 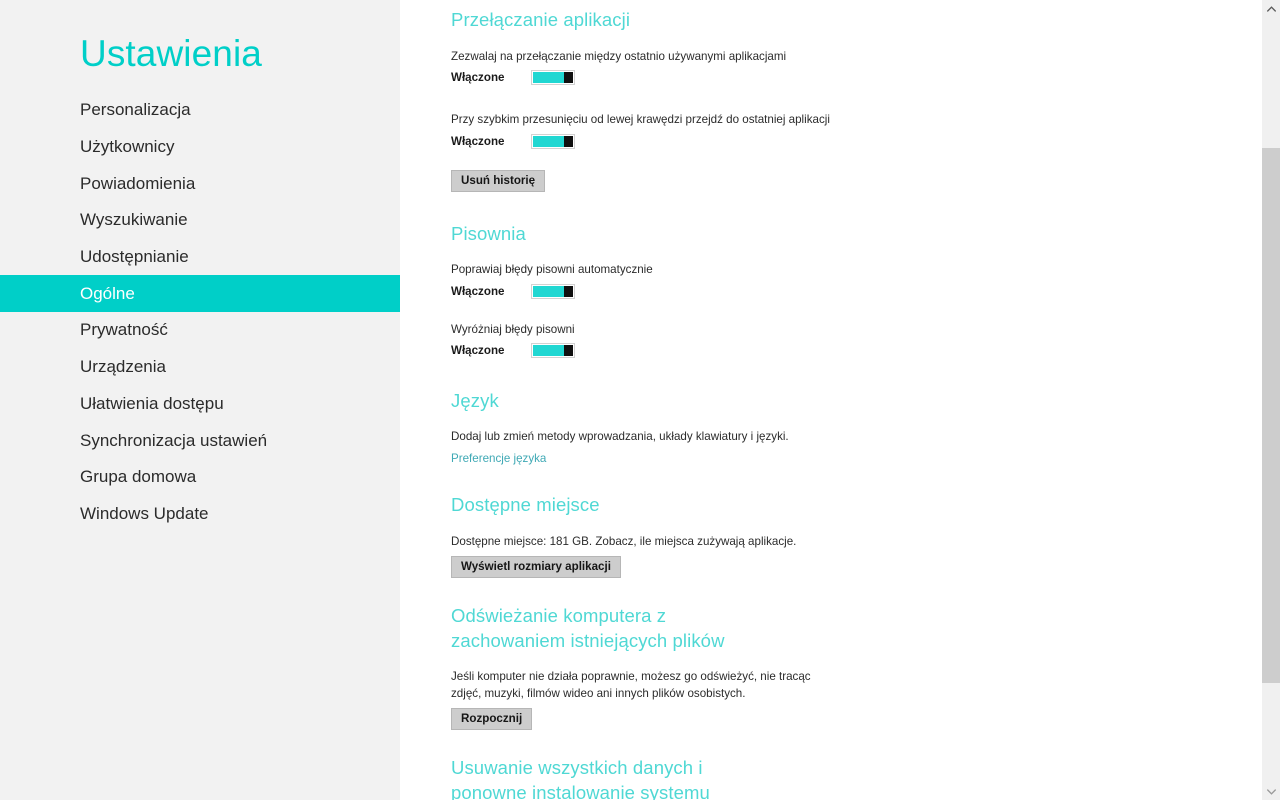 What do you see at coordinates (135, 110) in the screenshot?
I see `sidebar-item-label: Personalizacja` at bounding box center [135, 110].